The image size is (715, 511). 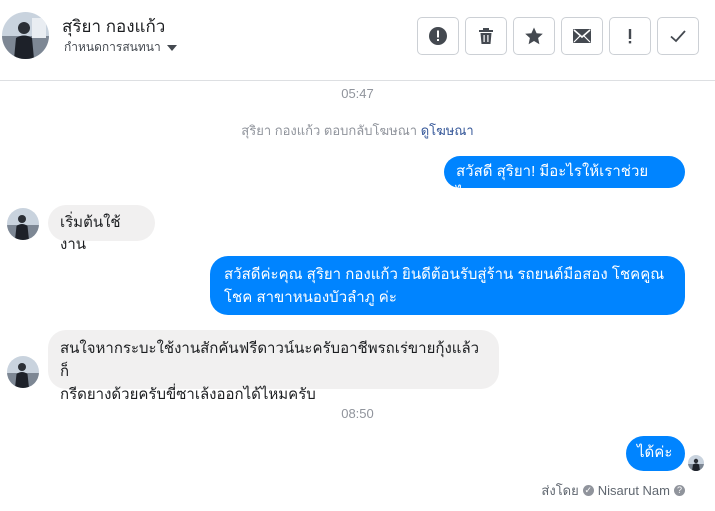 What do you see at coordinates (679, 490) in the screenshot?
I see `help-icon: ?` at bounding box center [679, 490].